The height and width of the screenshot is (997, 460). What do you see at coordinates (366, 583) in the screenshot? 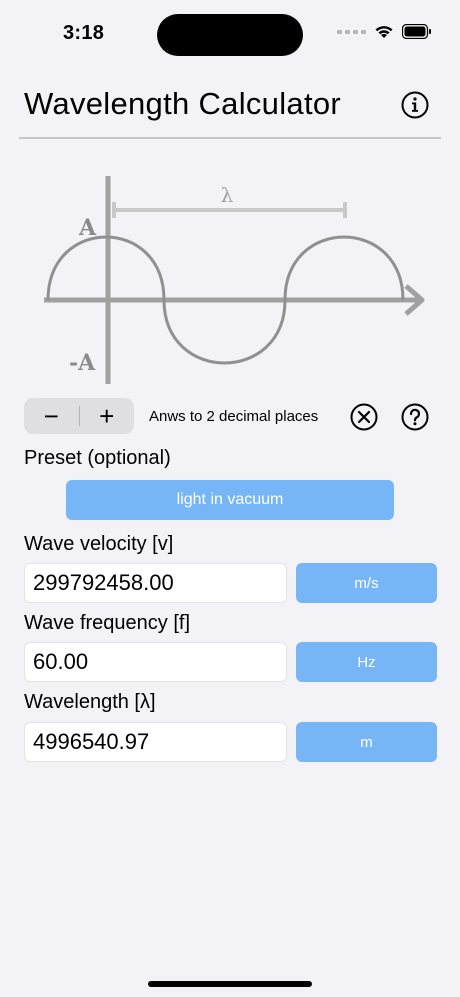
I see `velocity-unit-button: m/s` at bounding box center [366, 583].